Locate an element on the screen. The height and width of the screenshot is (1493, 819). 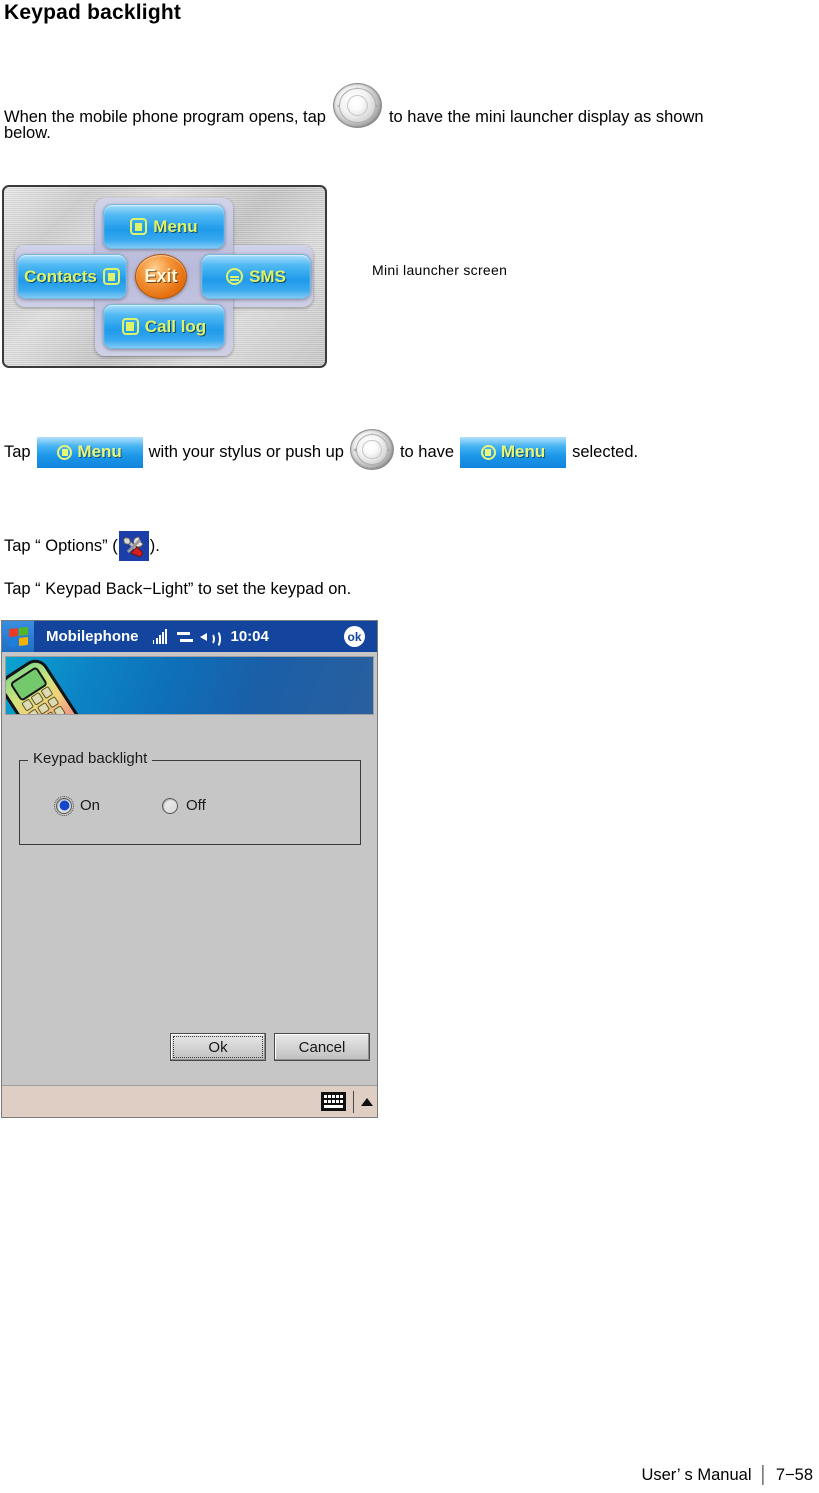
footer-manual-label: User’ s Manual is located at coordinates (696, 1475).